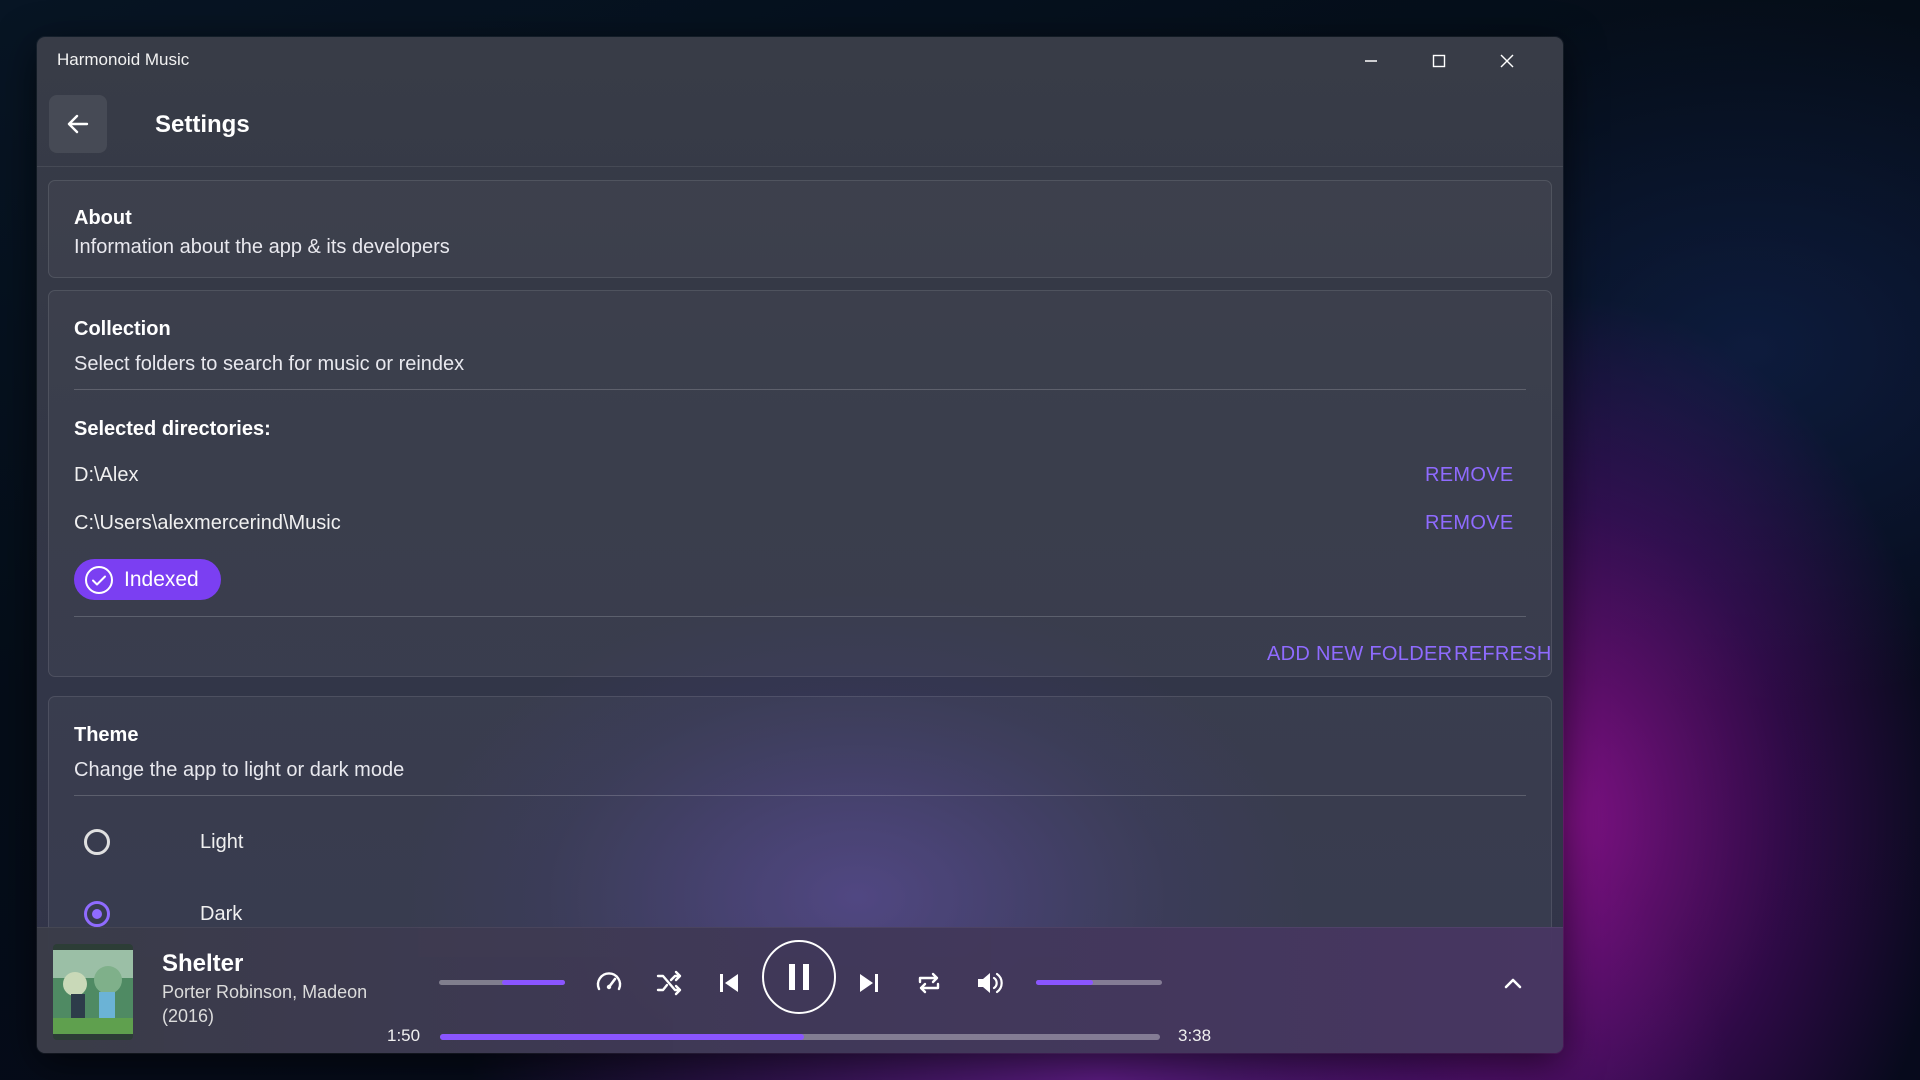 This screenshot has height=1080, width=1920. I want to click on skip-next-icon, so click(869, 983).